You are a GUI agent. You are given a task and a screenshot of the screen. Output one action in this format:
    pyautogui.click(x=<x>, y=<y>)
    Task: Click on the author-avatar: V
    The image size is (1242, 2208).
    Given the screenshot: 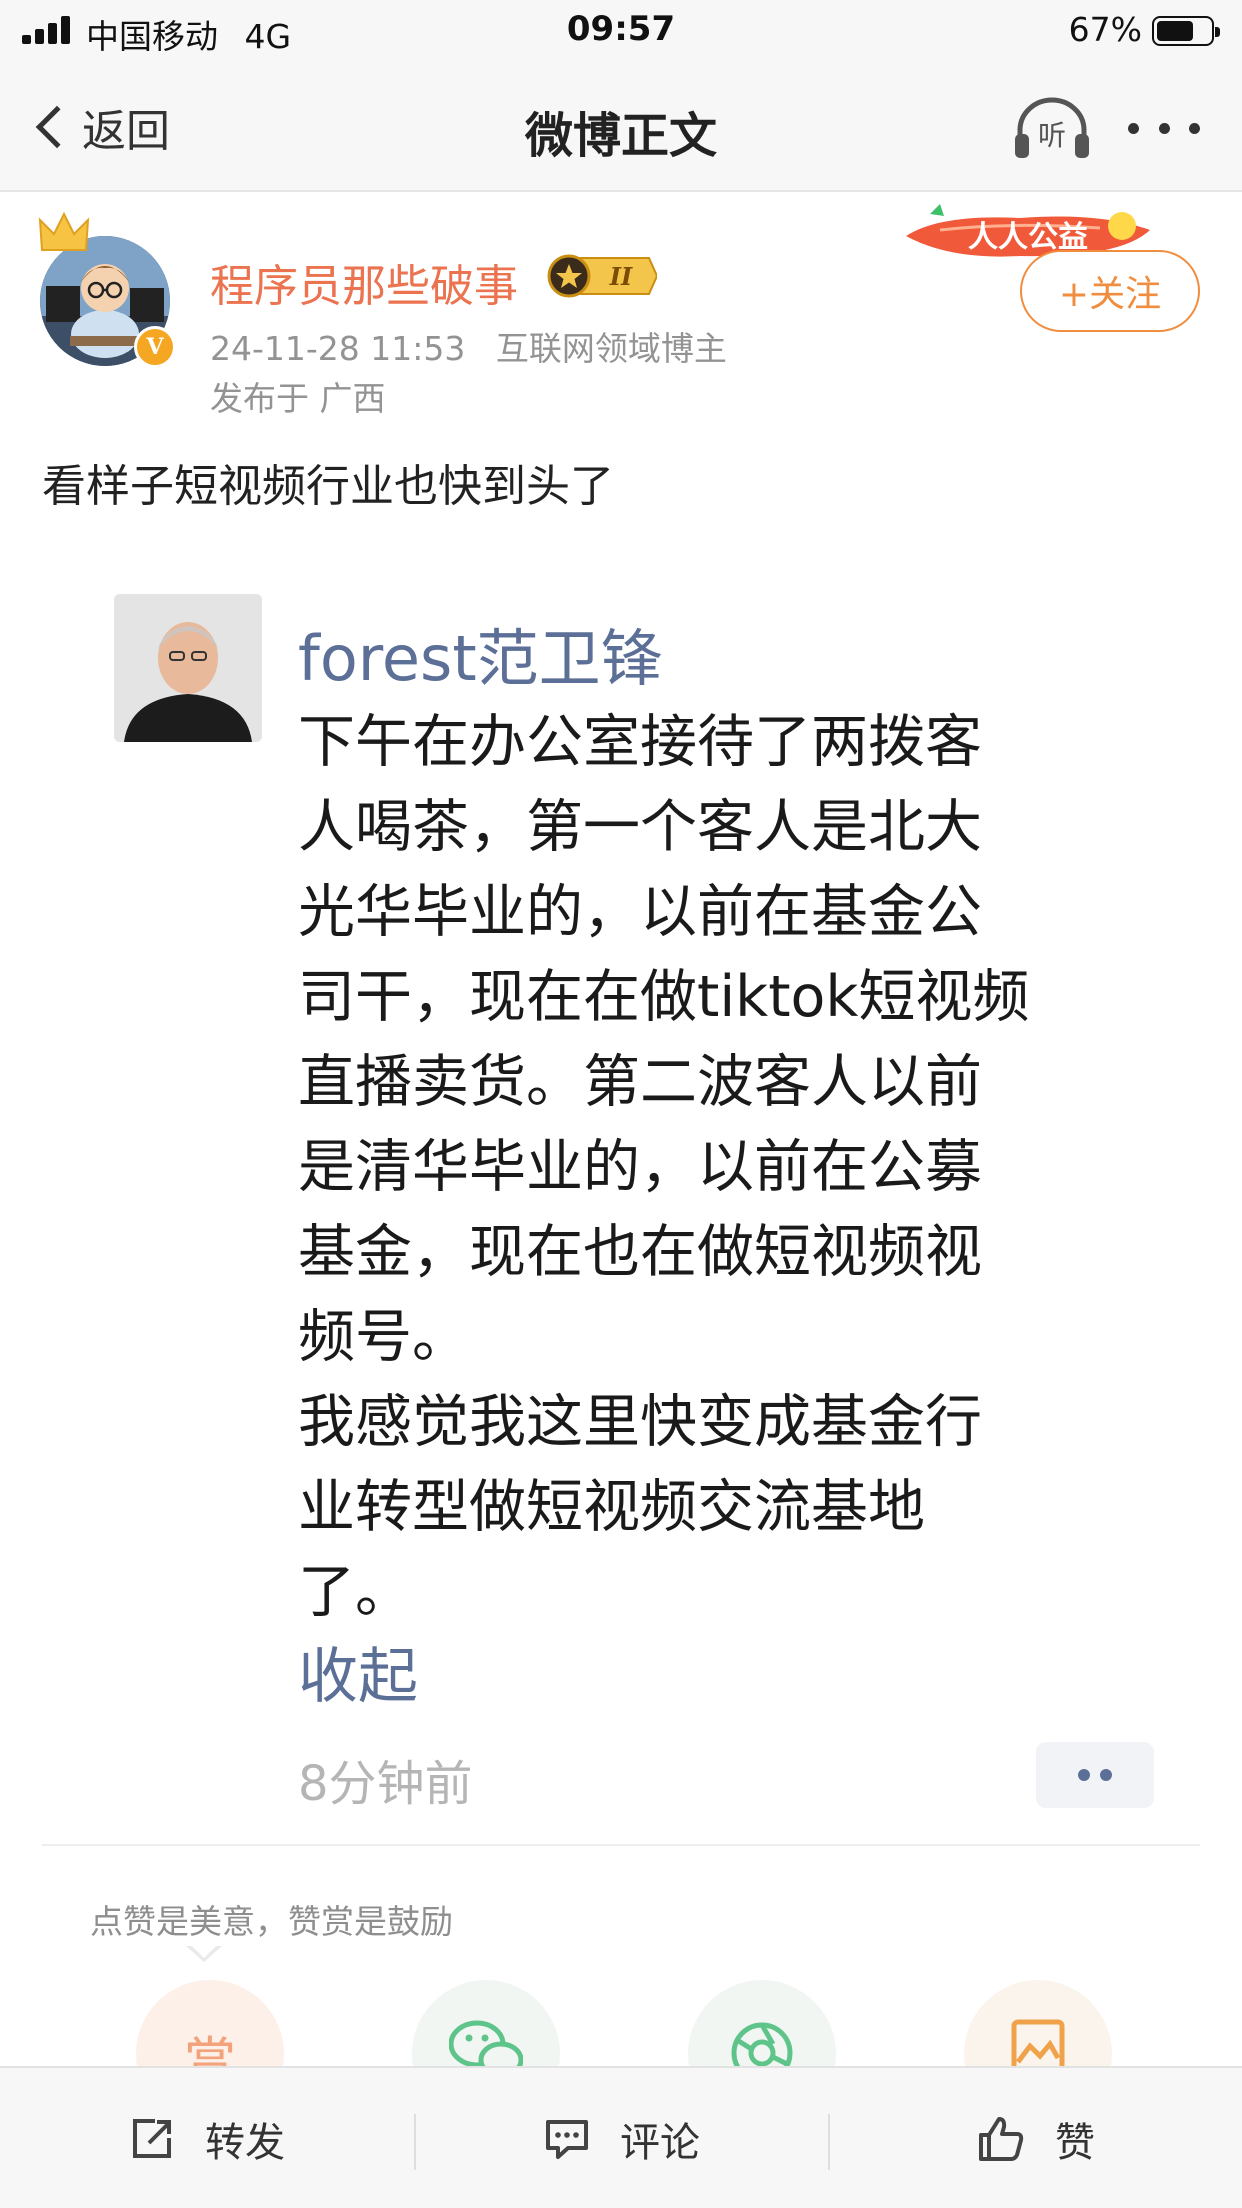 What is the action you would take?
    pyautogui.click(x=107, y=289)
    